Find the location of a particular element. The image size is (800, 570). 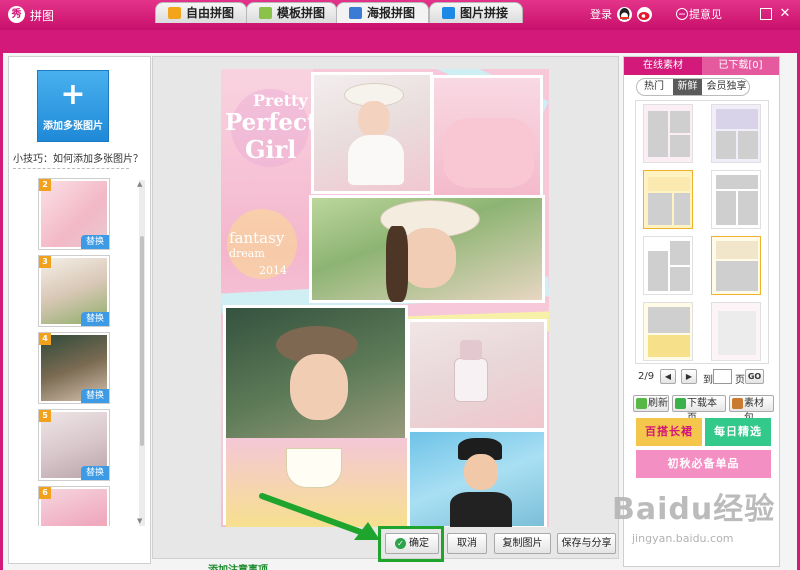

tab-label: 自由拼图 is located at coordinates (210, 13).